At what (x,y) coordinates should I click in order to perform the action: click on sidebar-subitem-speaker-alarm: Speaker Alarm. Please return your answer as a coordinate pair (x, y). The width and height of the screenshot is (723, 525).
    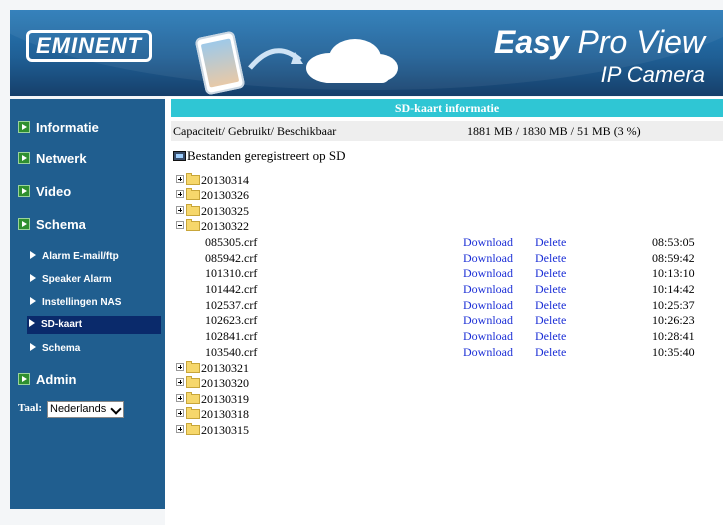
    Looking at the image, I should click on (89, 280).